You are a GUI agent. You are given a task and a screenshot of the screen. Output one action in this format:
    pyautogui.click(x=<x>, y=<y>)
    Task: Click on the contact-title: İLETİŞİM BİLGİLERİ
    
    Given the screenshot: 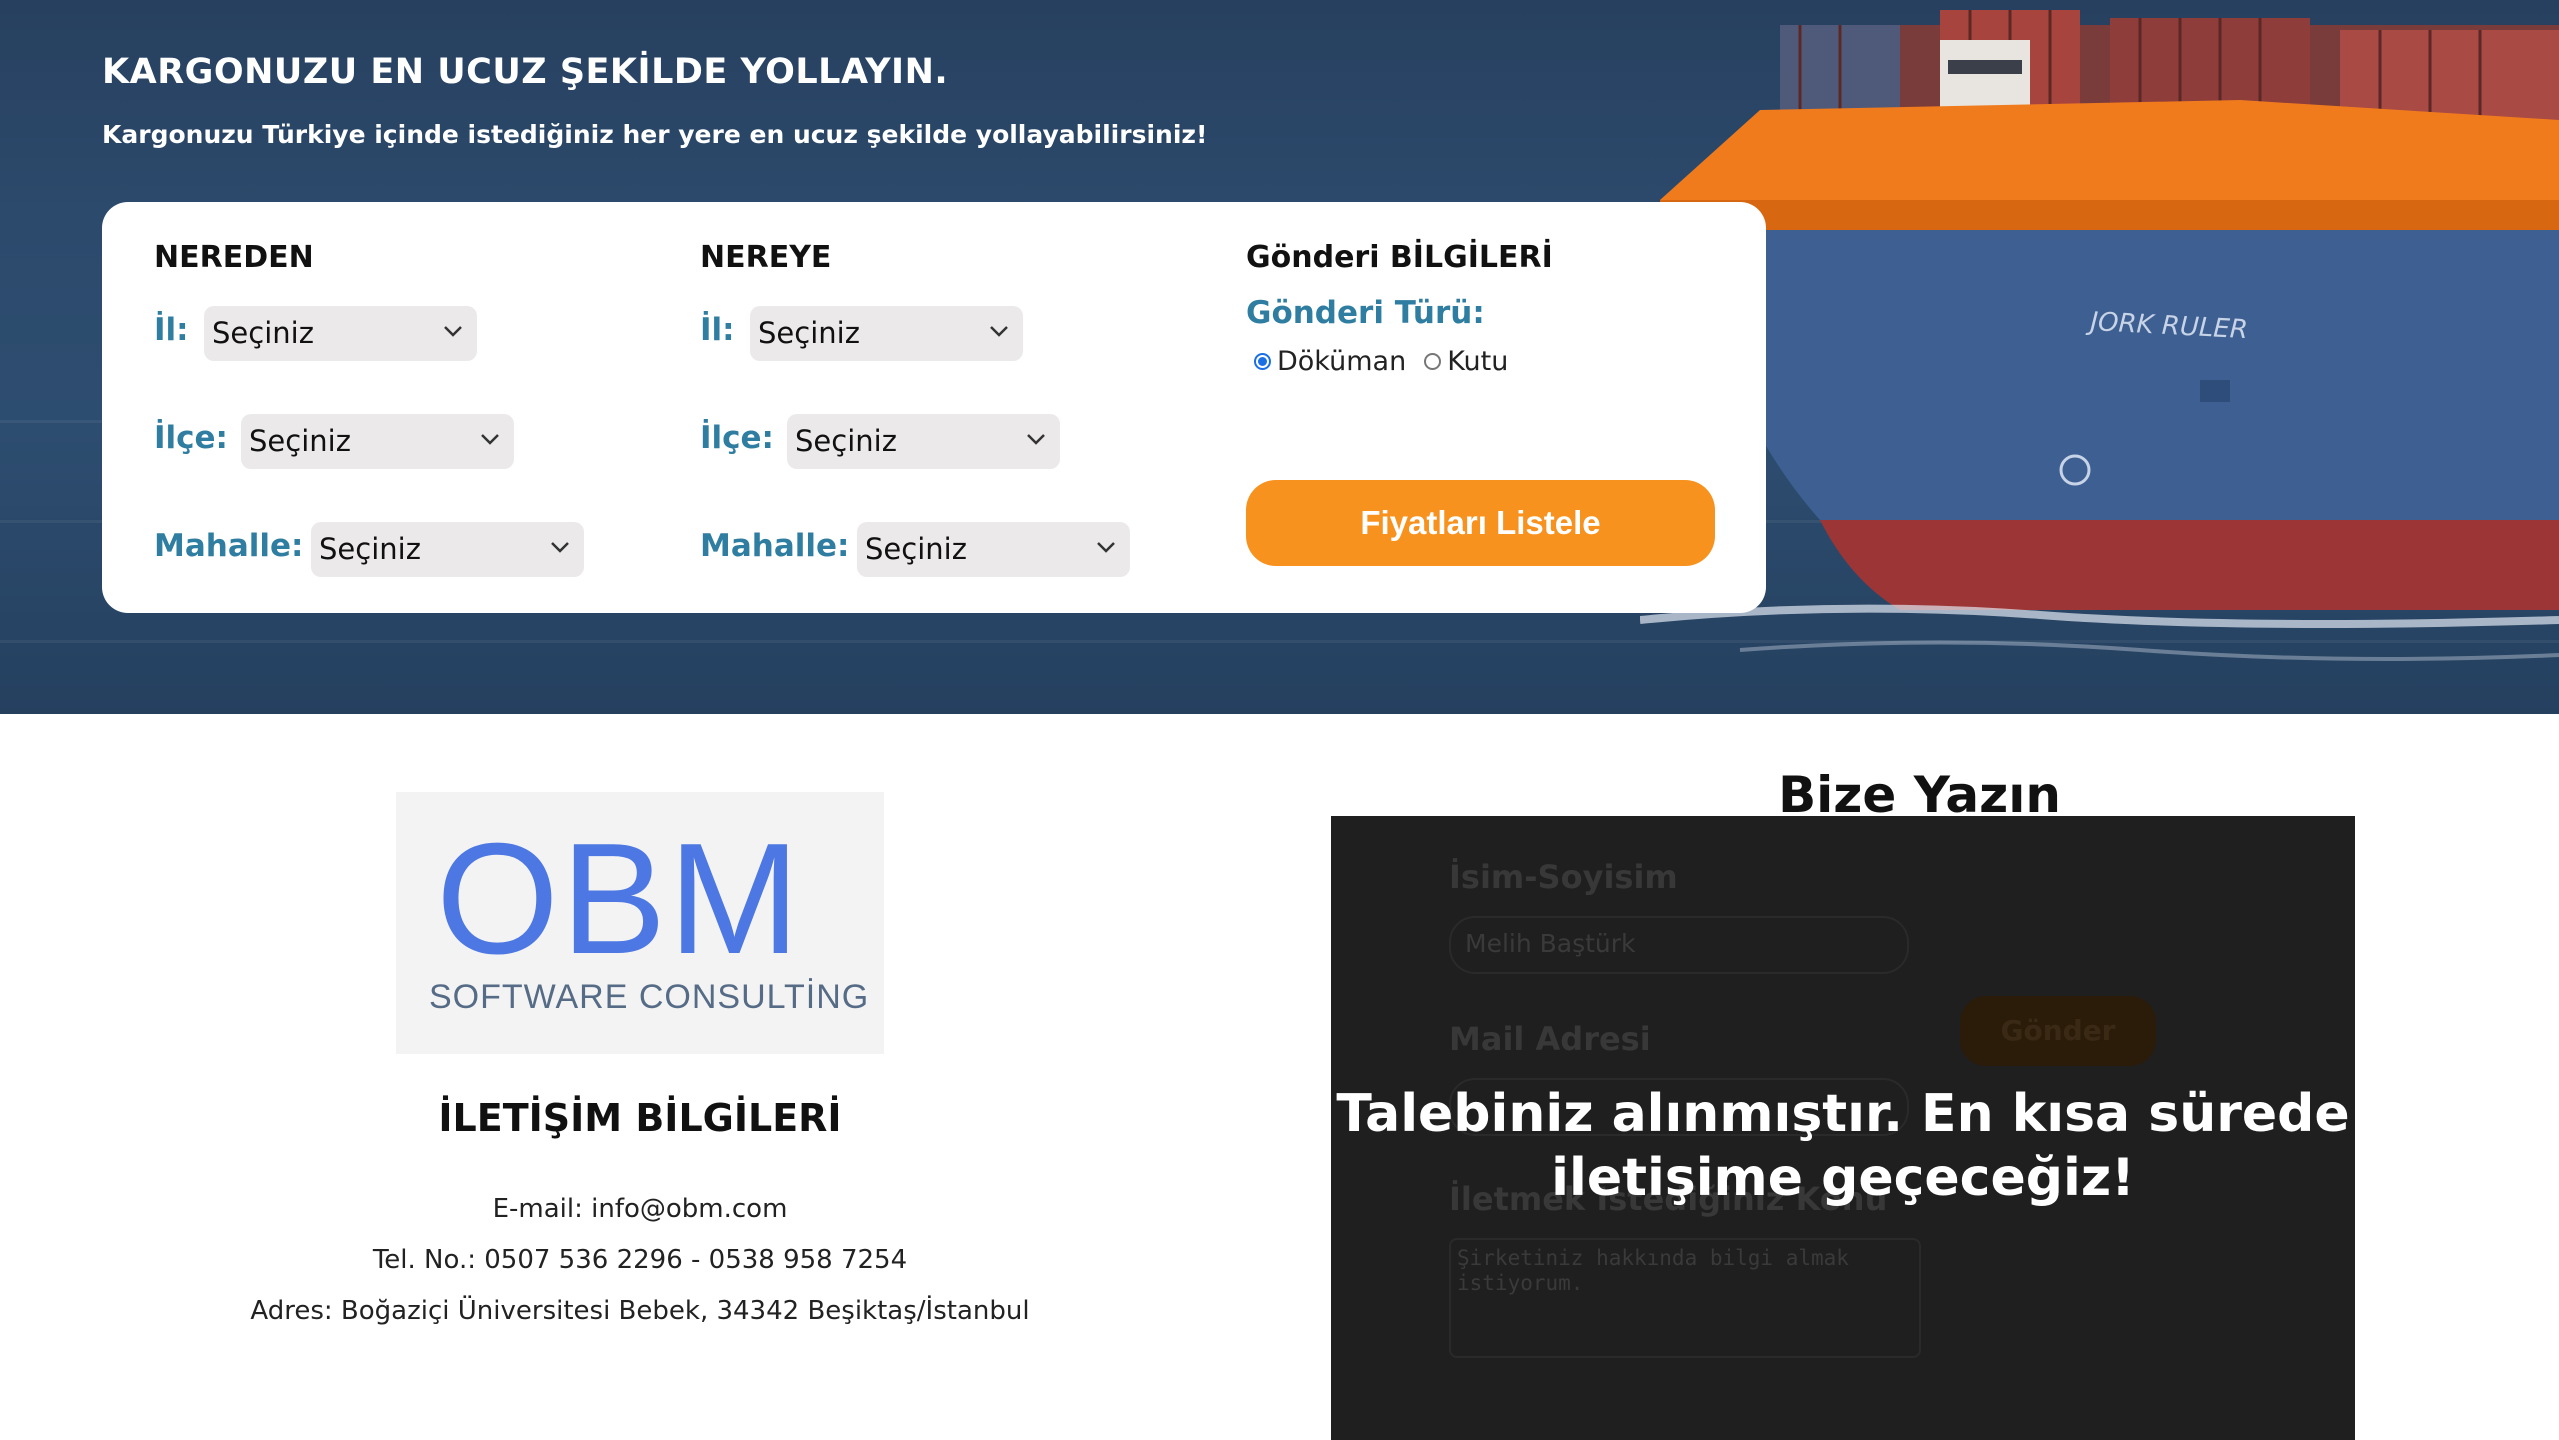 What is the action you would take?
    pyautogui.click(x=640, y=1118)
    